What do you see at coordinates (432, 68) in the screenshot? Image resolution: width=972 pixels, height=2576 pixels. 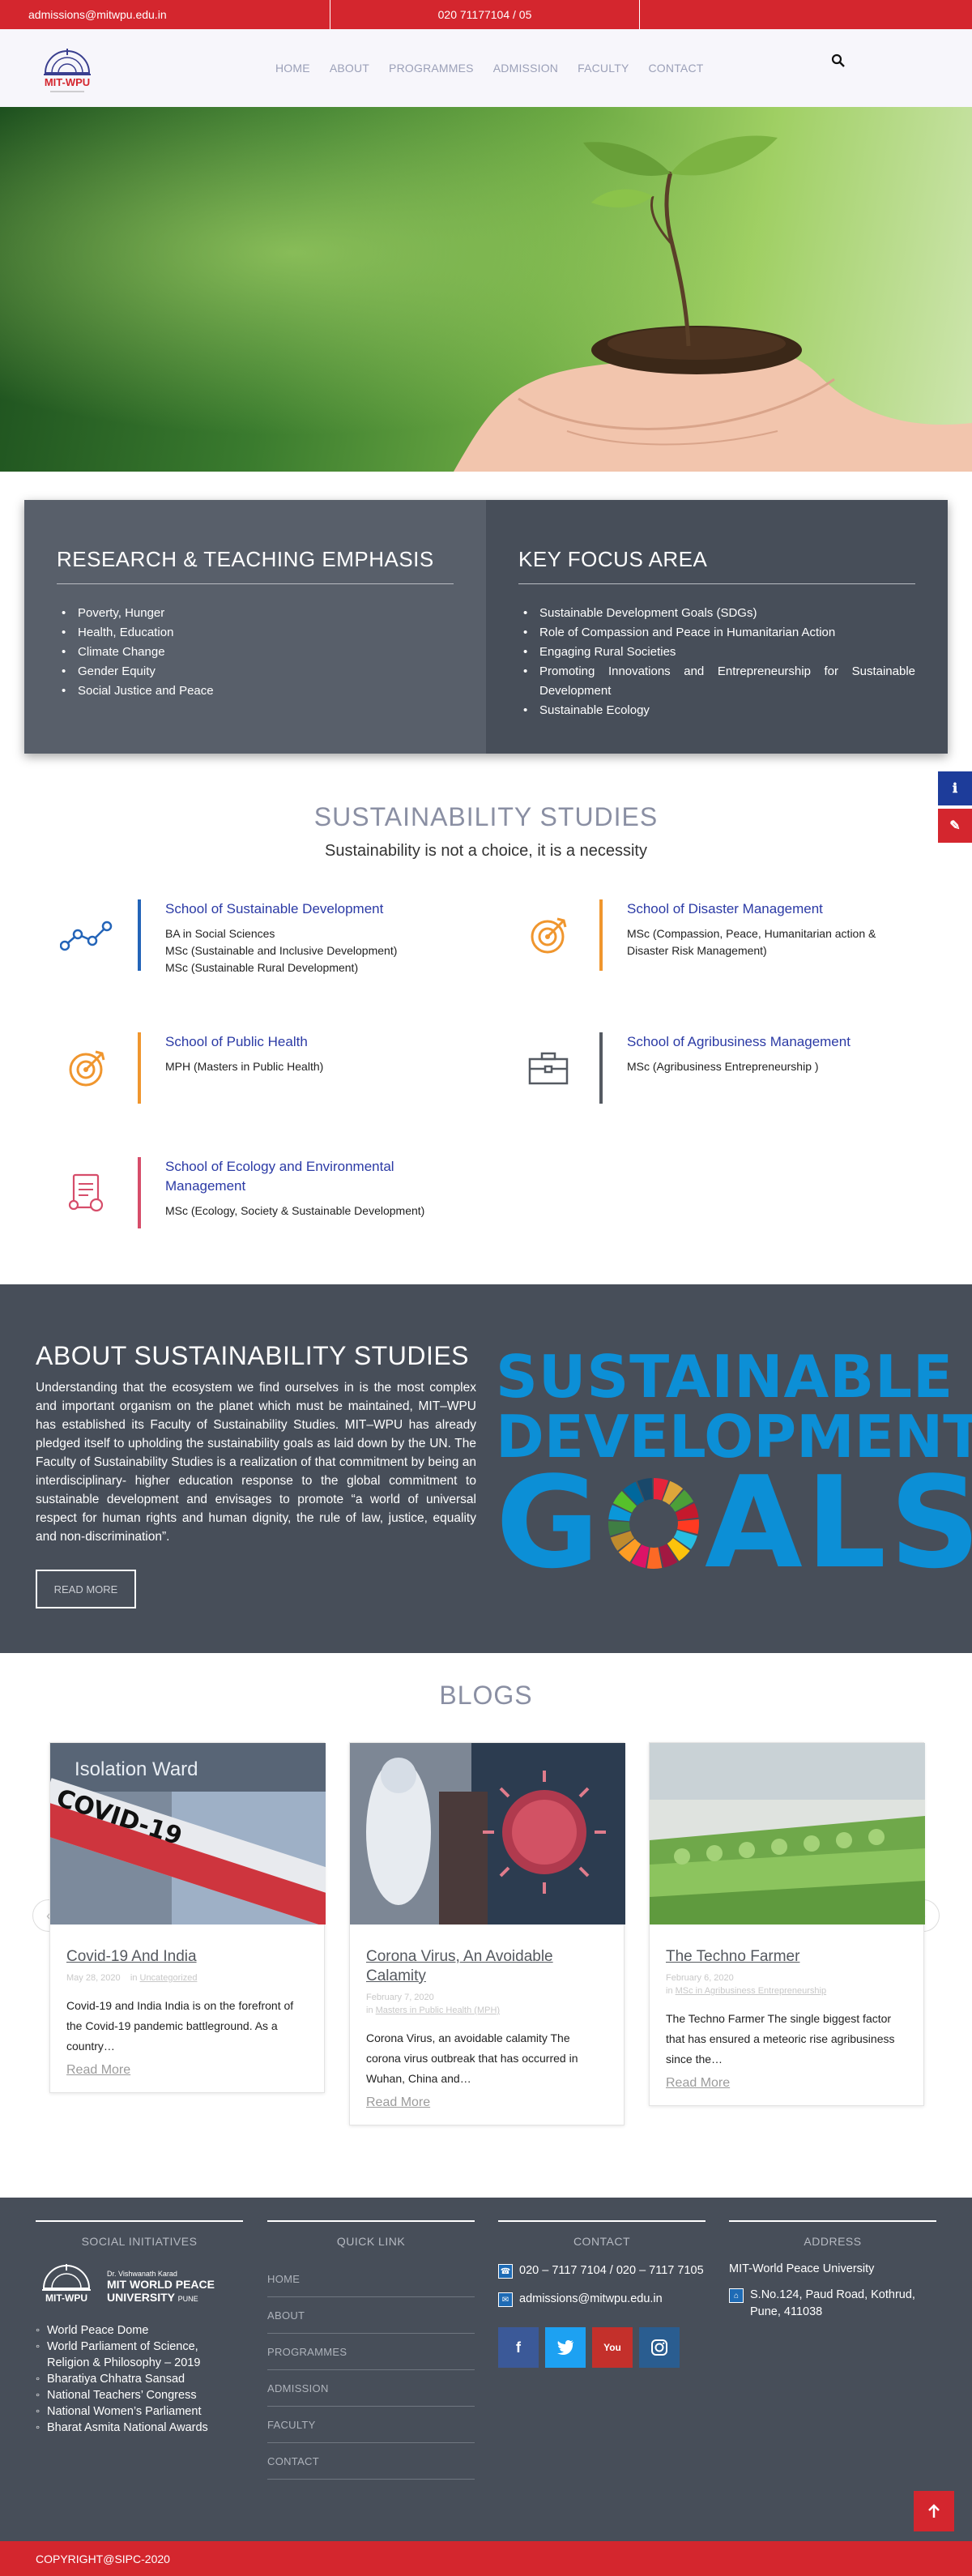 I see `nav-programmes: PROGRAMMES` at bounding box center [432, 68].